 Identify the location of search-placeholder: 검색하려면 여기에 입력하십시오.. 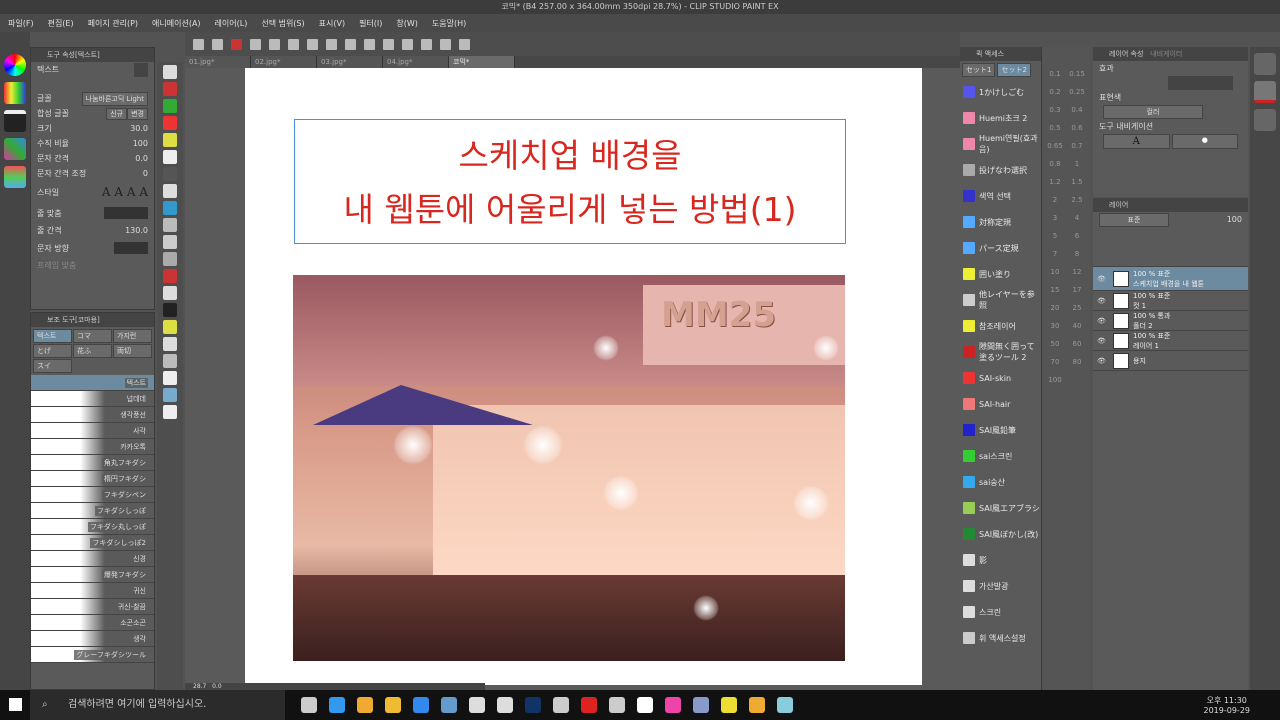
(137, 704).